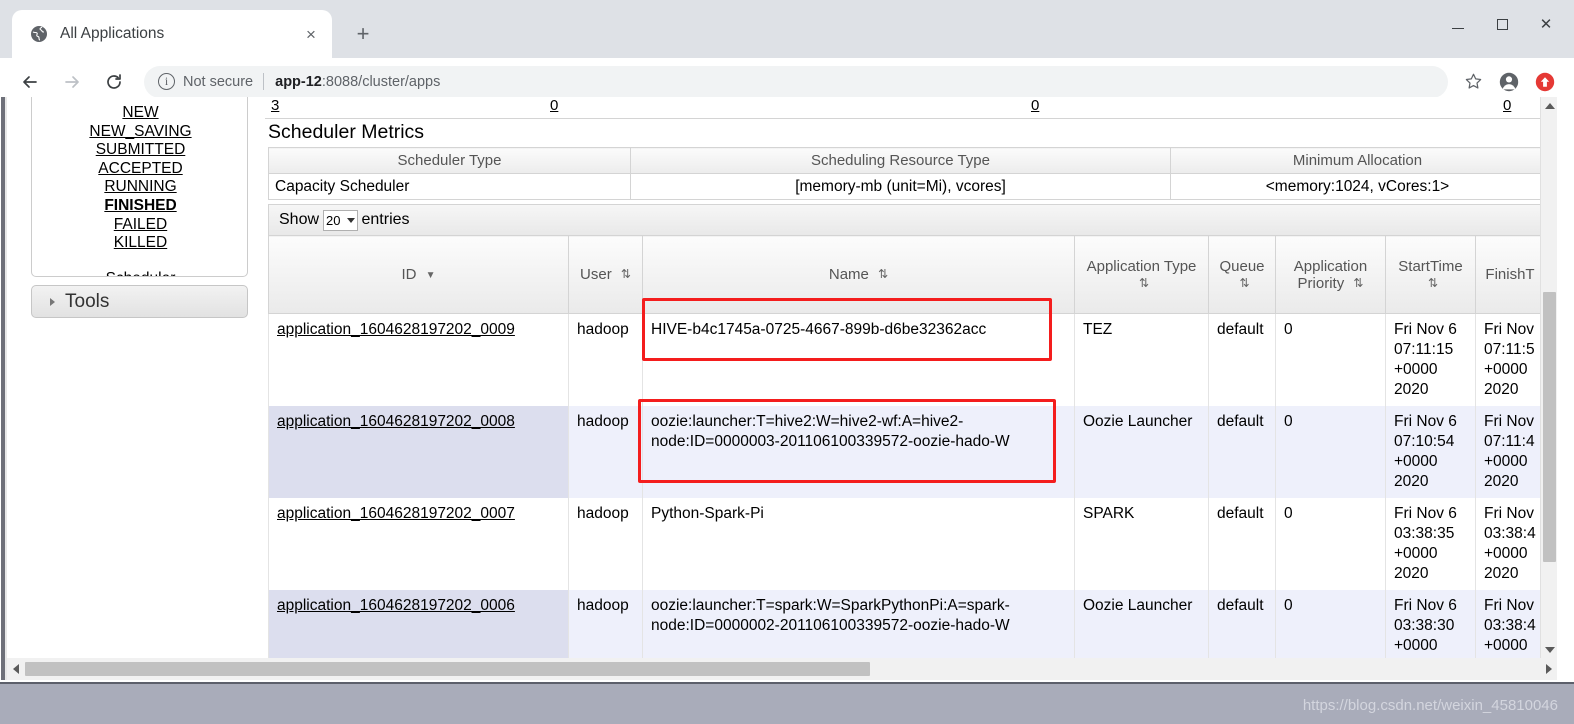 The height and width of the screenshot is (724, 1574). Describe the element at coordinates (1330, 274) in the screenshot. I see `th-application-priority: Application Priority ⇅` at that location.